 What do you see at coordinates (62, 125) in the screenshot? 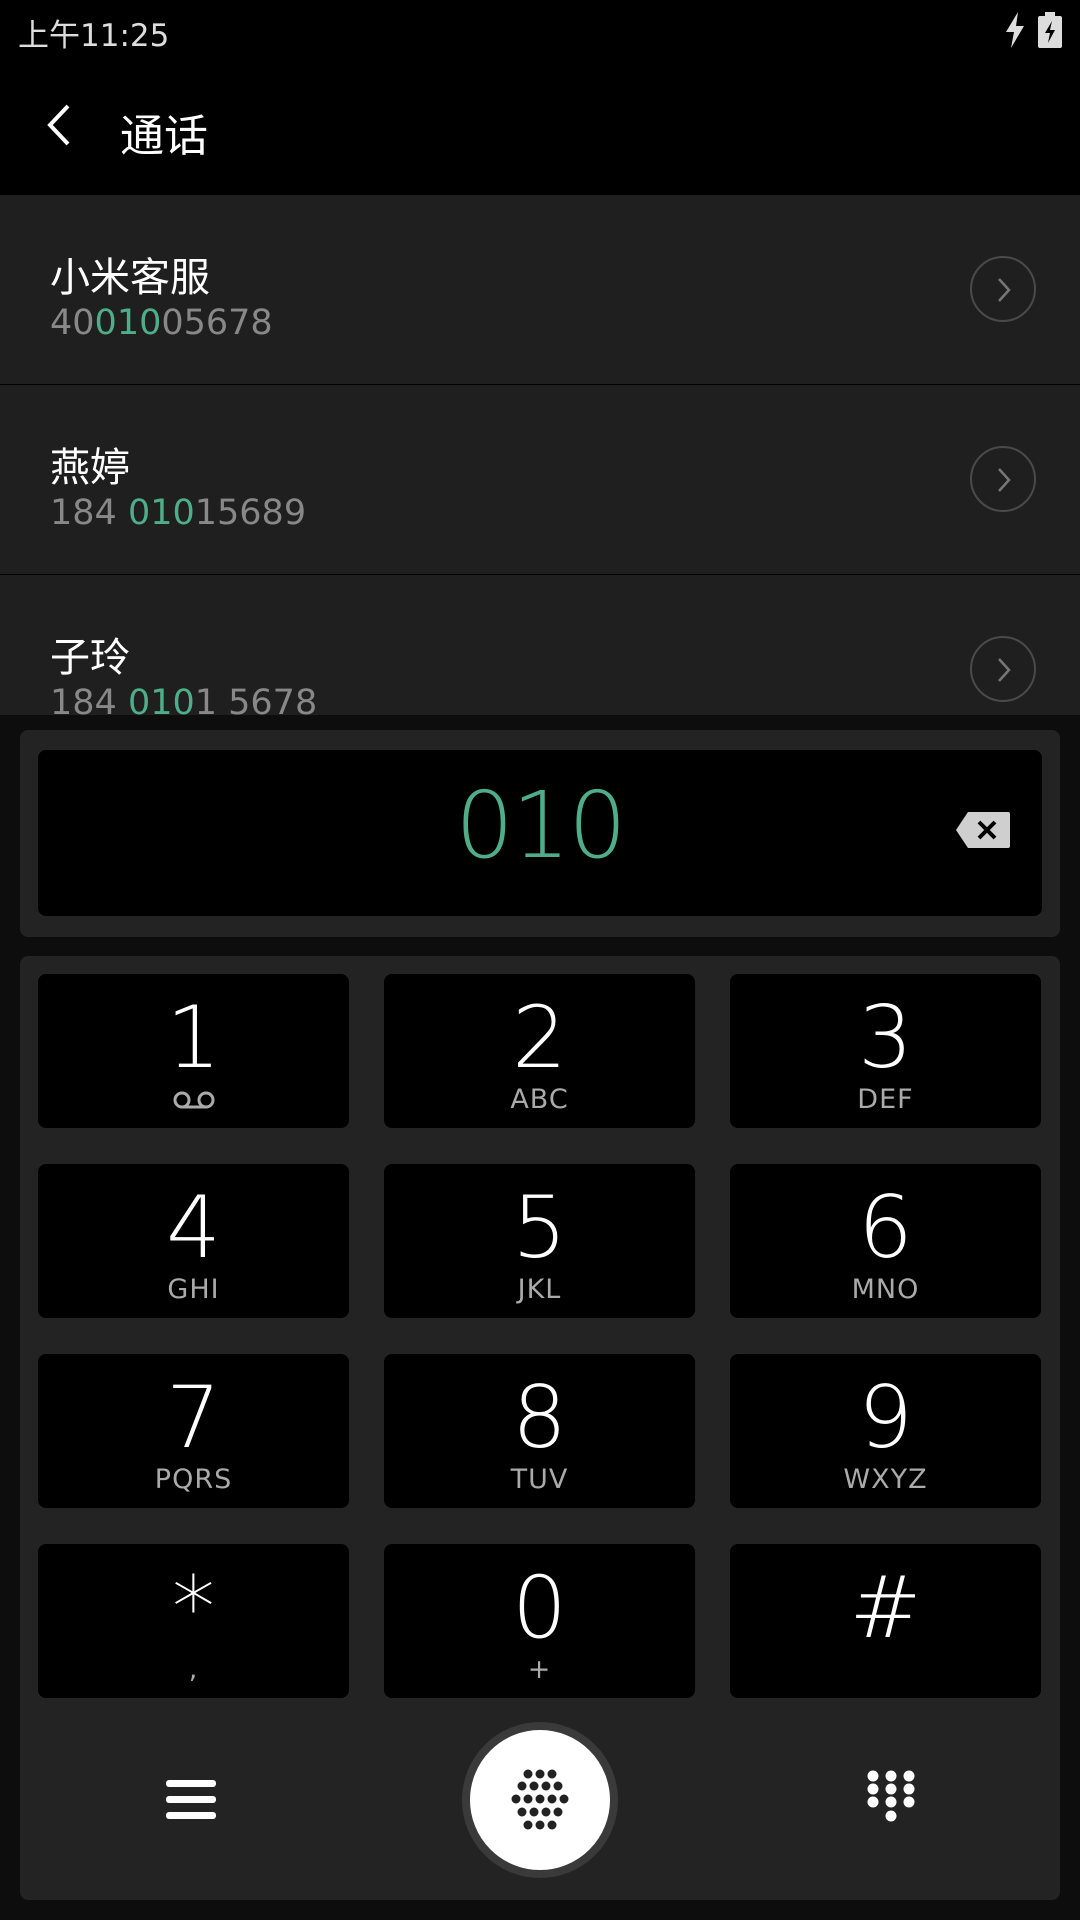
I see `back-arrow-icon` at bounding box center [62, 125].